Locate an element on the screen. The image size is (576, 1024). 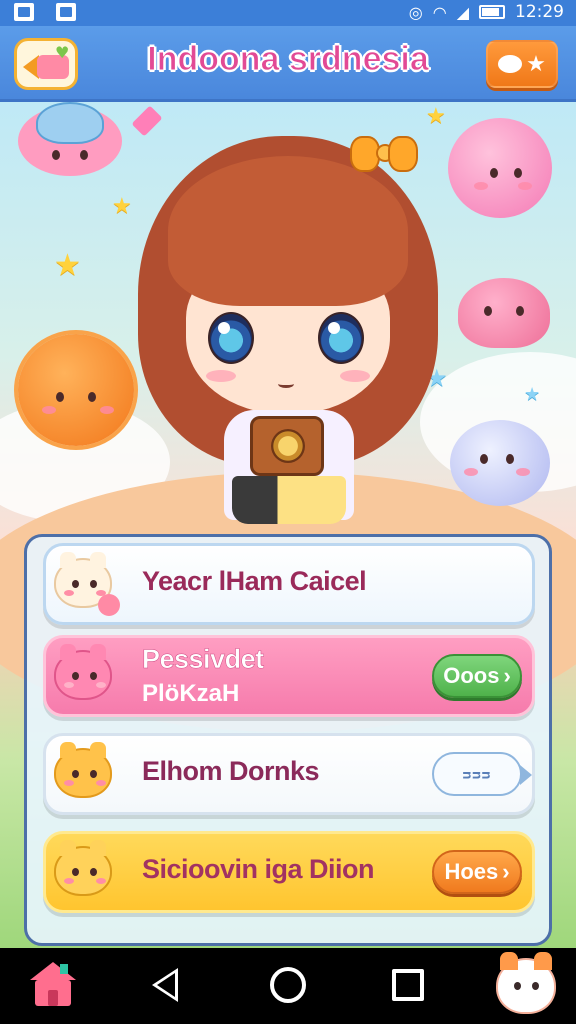
signal-icon: ◢ is located at coordinates (462, 12).